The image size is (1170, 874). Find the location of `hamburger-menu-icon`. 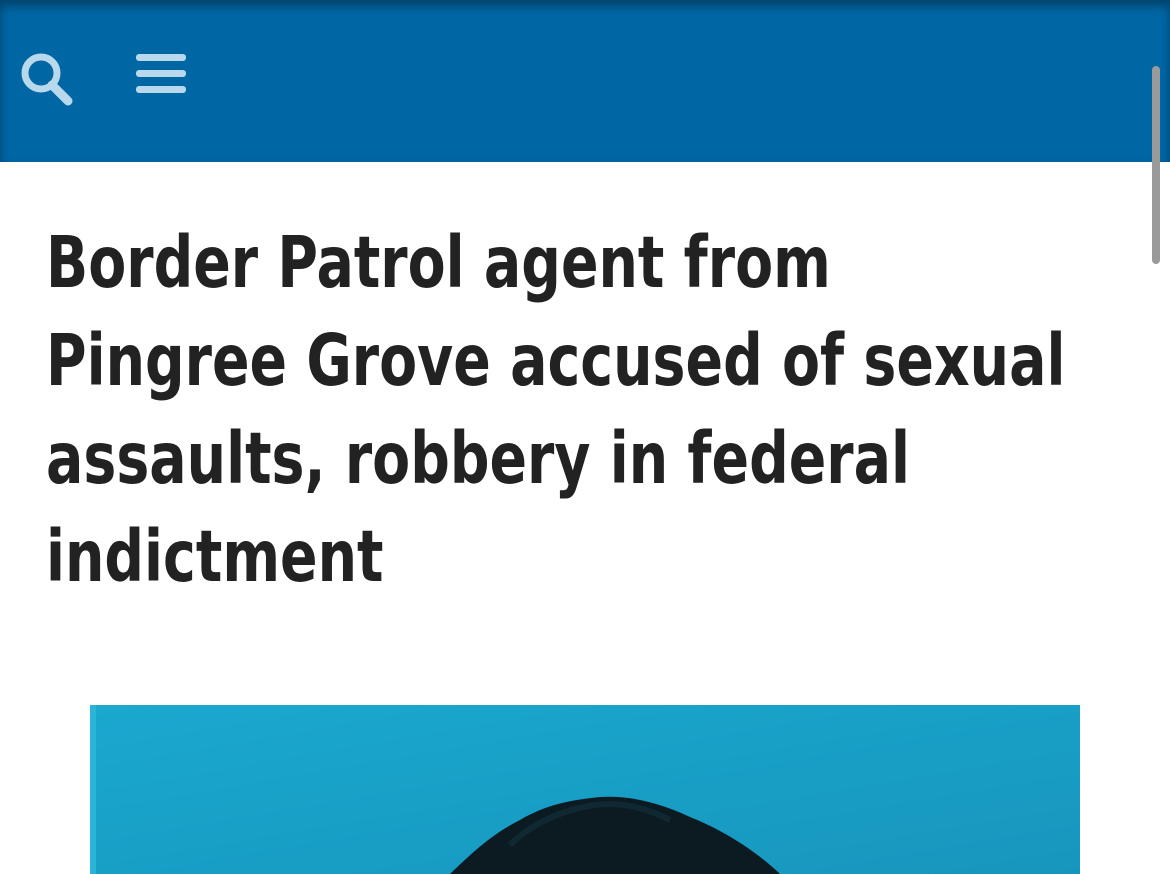

hamburger-menu-icon is located at coordinates (161, 73).